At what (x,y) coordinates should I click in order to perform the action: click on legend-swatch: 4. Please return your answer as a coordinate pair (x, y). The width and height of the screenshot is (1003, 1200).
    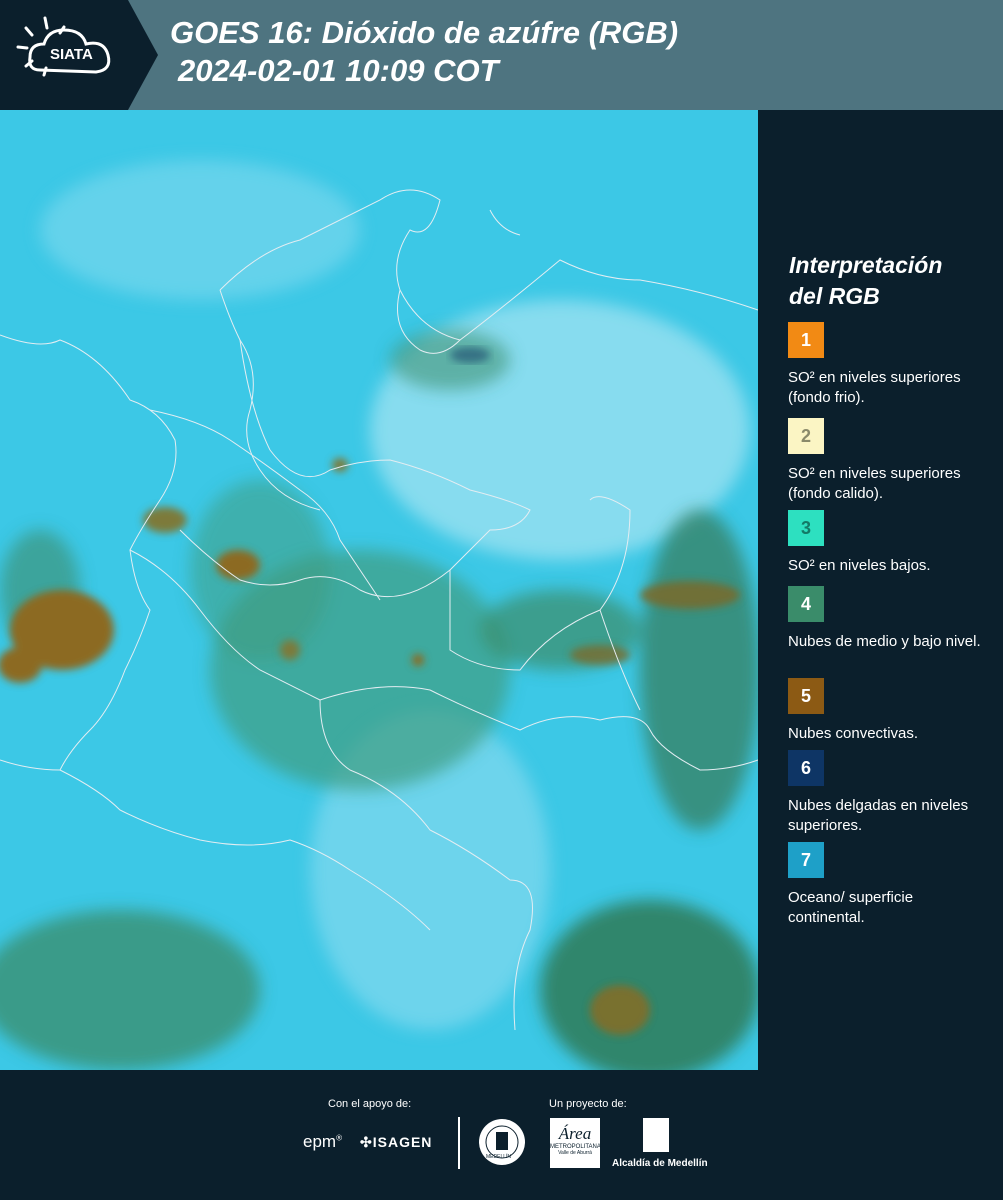
    Looking at the image, I should click on (806, 604).